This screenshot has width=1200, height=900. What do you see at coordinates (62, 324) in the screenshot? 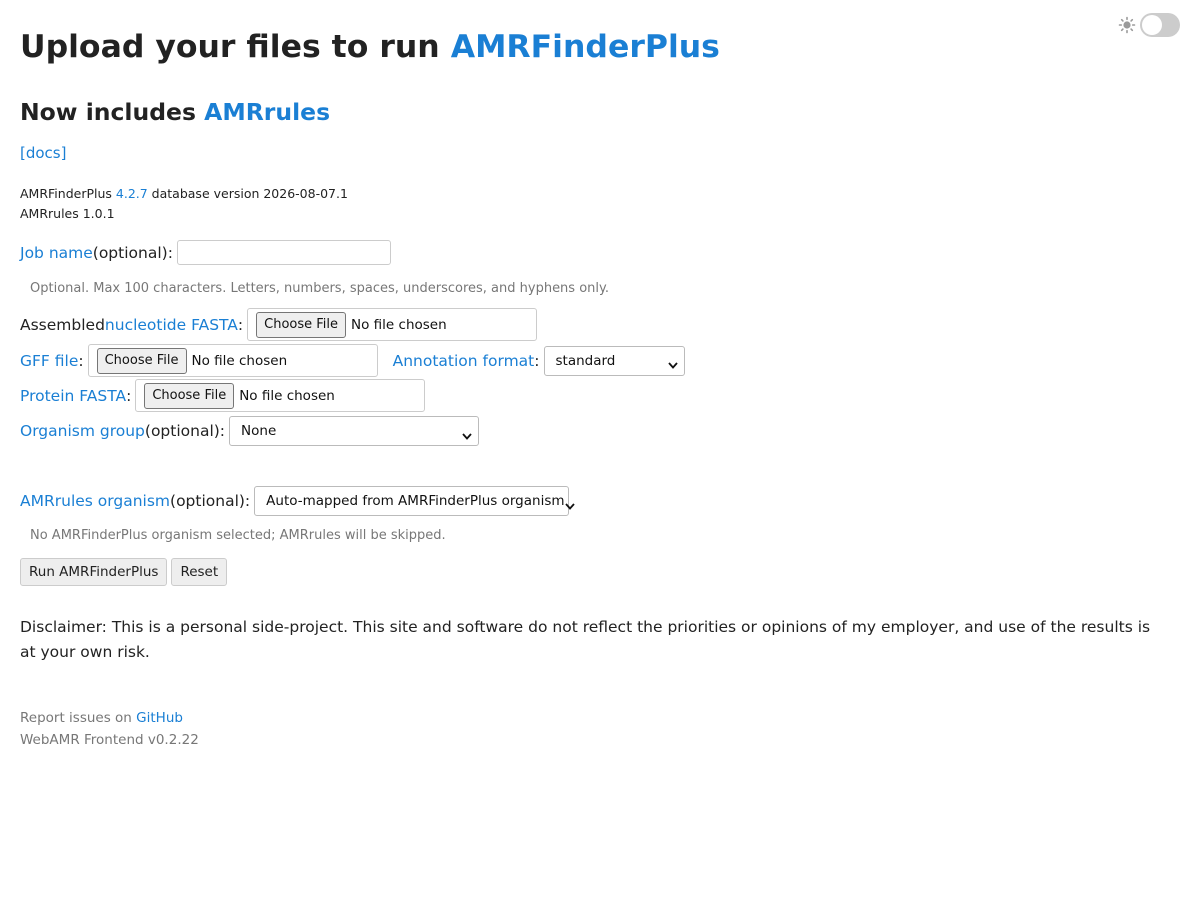
I see `nucleotide-prefix: Assembled` at bounding box center [62, 324].